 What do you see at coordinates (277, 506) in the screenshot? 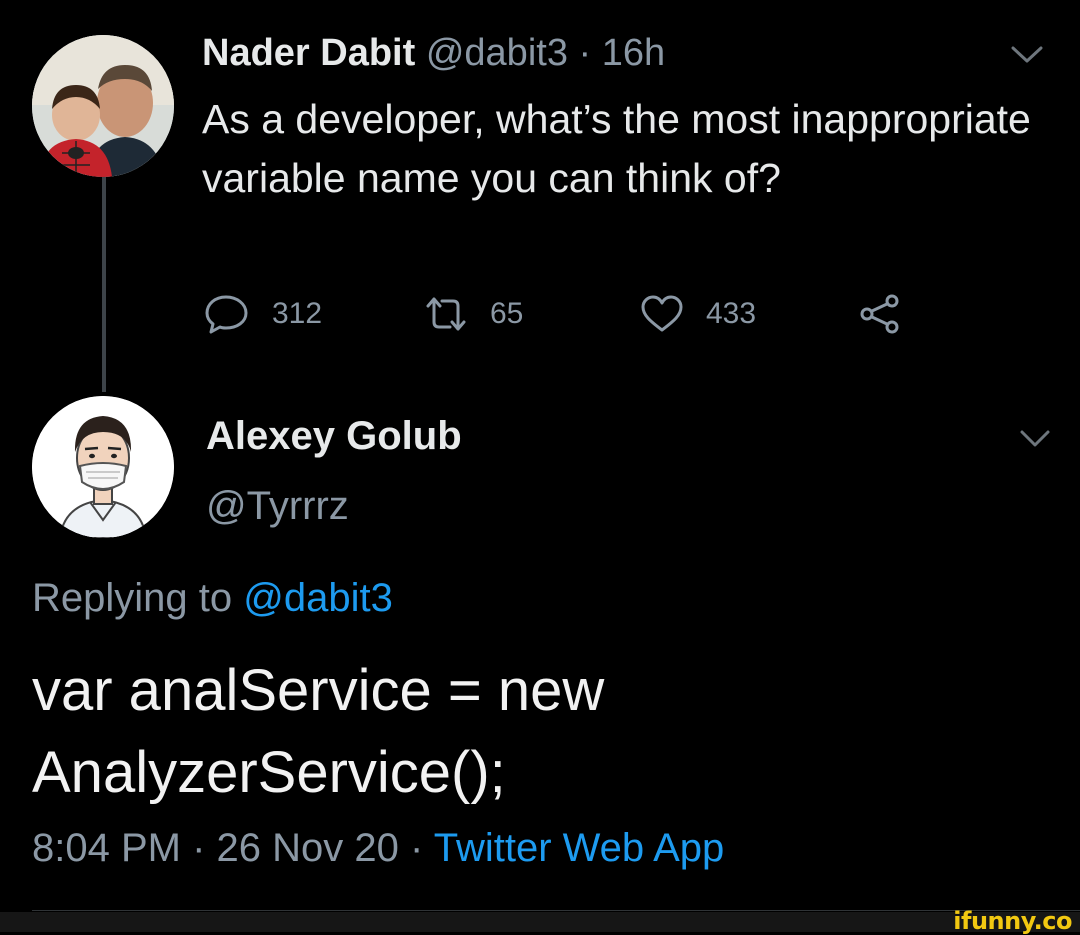
I see `author-handle: @Tyrrrz` at bounding box center [277, 506].